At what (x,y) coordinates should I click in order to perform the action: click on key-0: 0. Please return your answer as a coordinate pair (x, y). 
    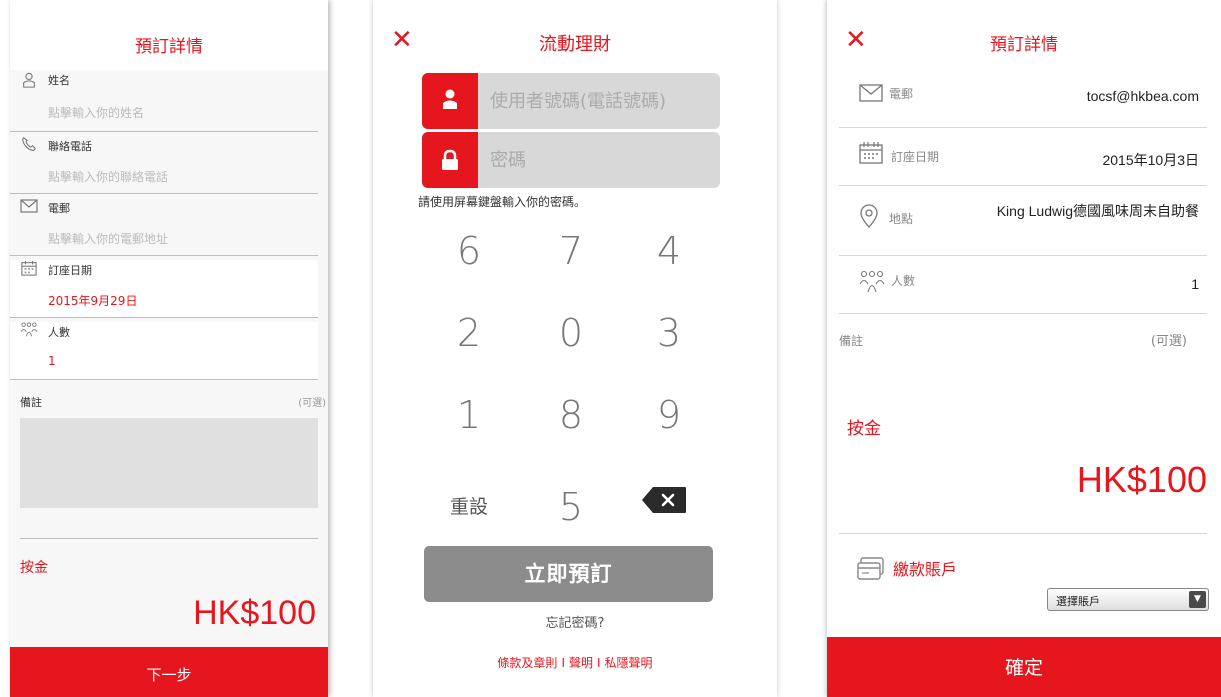
    Looking at the image, I should click on (571, 333).